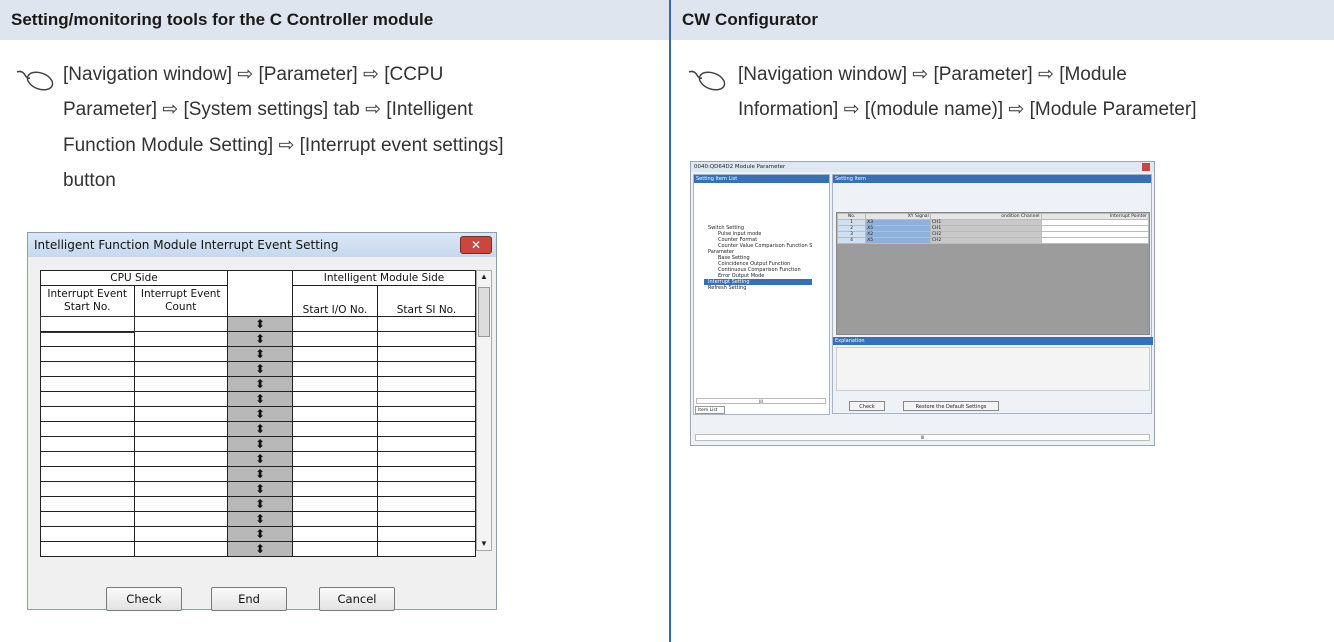 The width and height of the screenshot is (1334, 642). What do you see at coordinates (1002, 20) in the screenshot?
I see `right-column-header: CW Configurator` at bounding box center [1002, 20].